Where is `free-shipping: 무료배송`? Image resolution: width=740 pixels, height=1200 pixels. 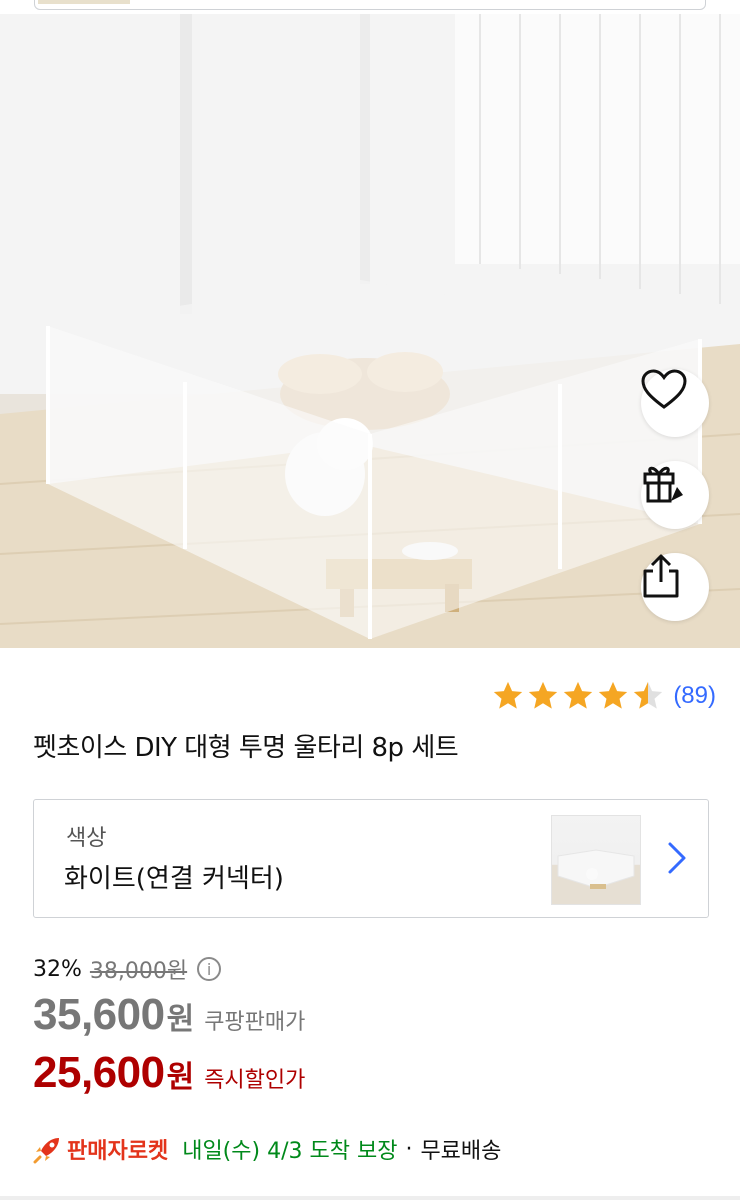
free-shipping: 무료배송 is located at coordinates (461, 1151).